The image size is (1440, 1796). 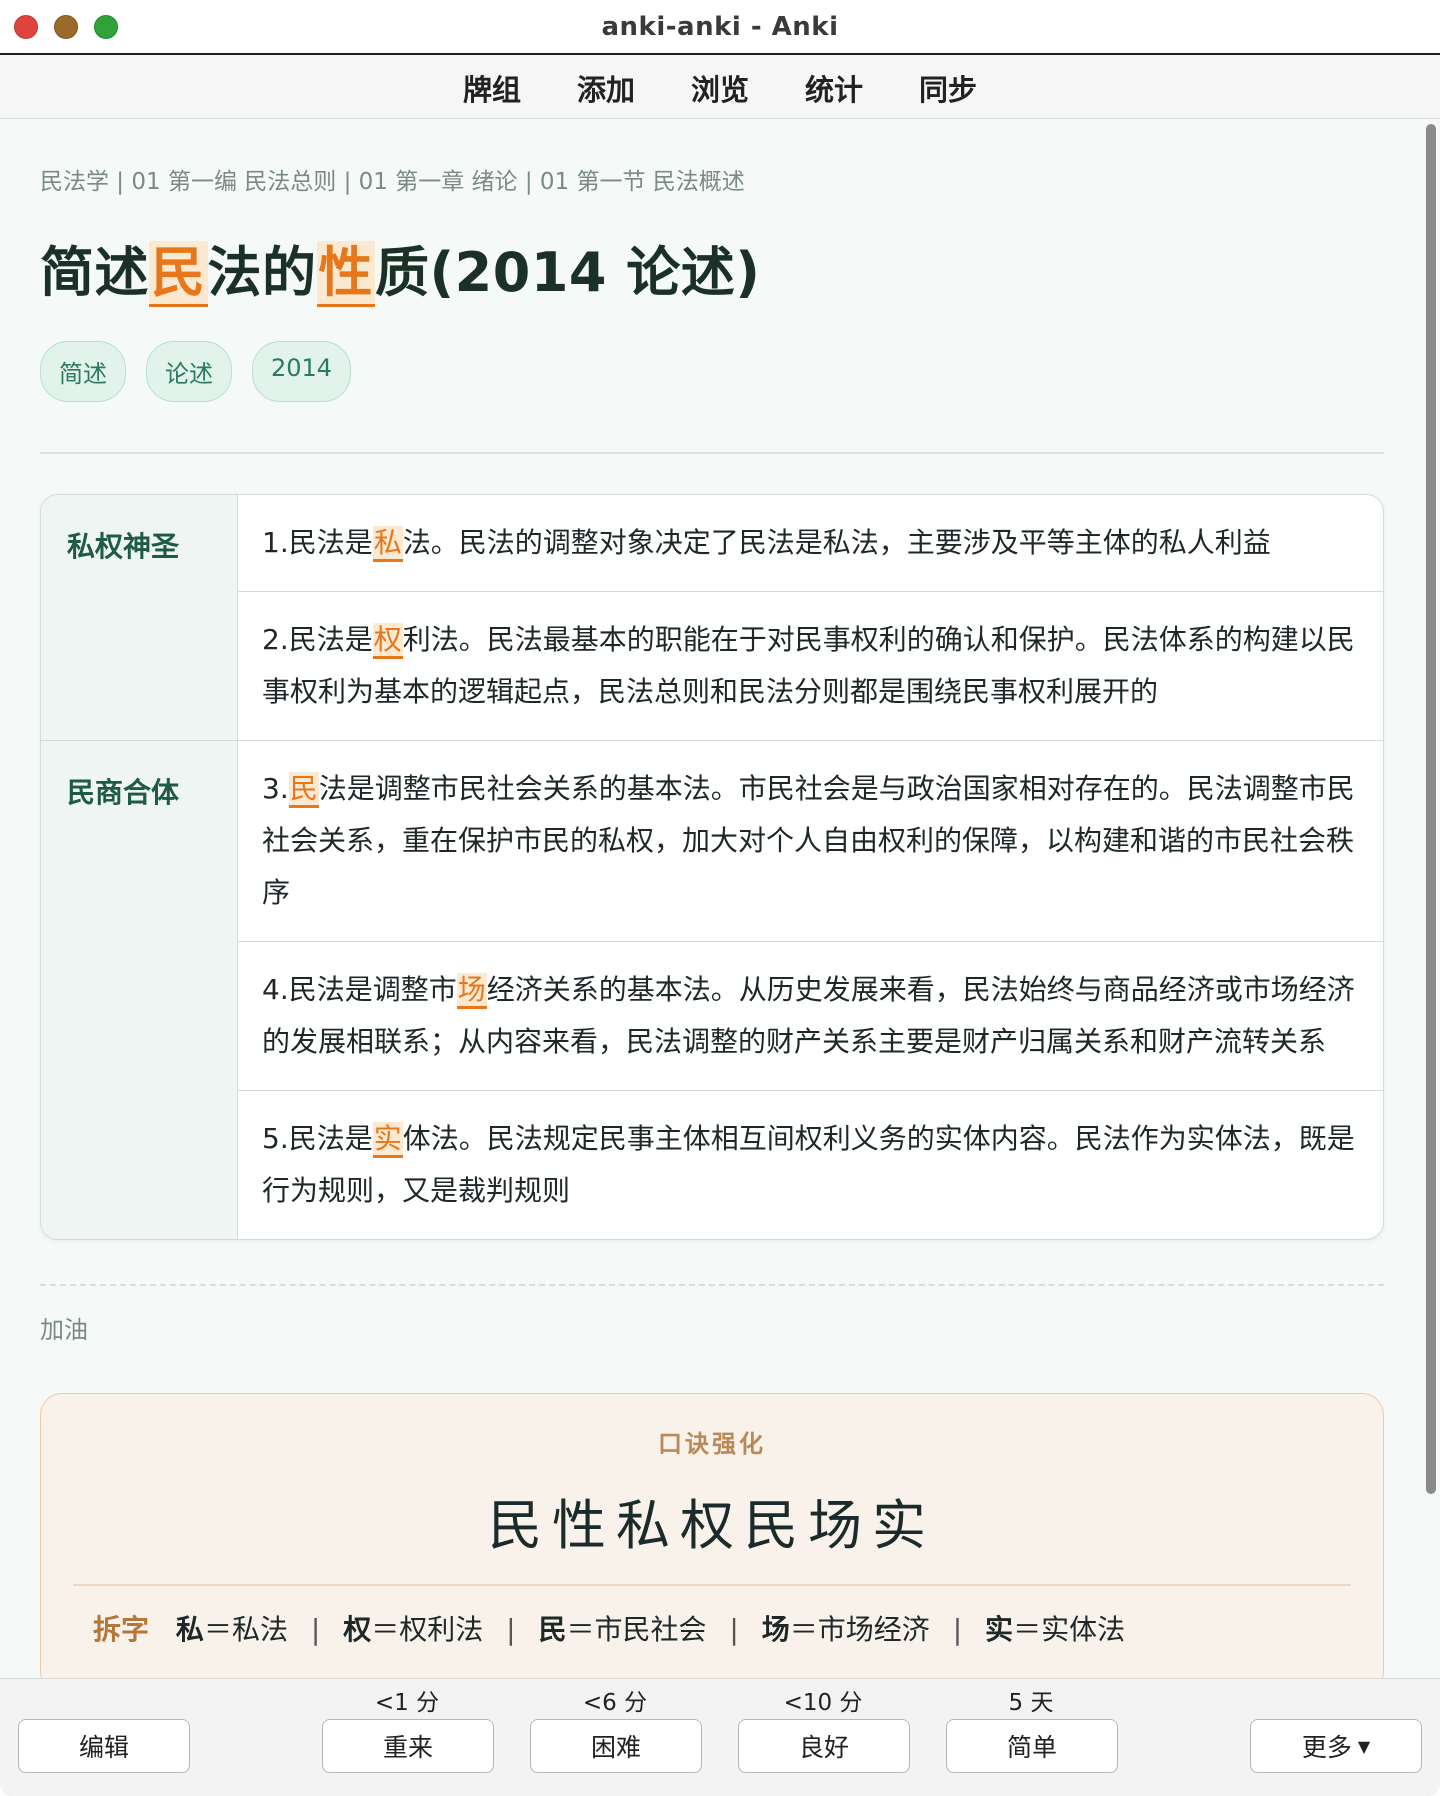 I want to click on window-title: anki-anki - Anki, so click(x=720, y=26).